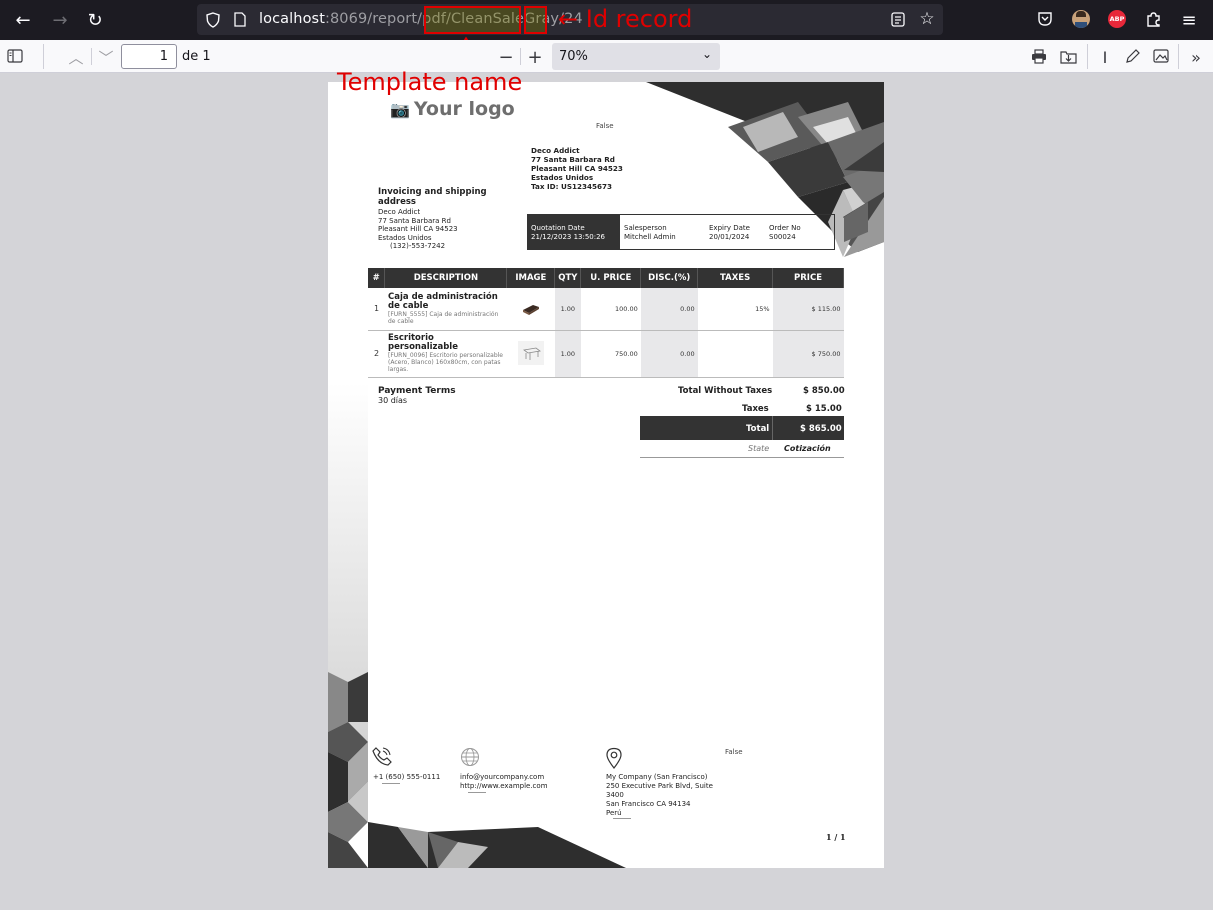  Describe the element at coordinates (785, 228) in the screenshot. I see `order-label: Order No` at that location.